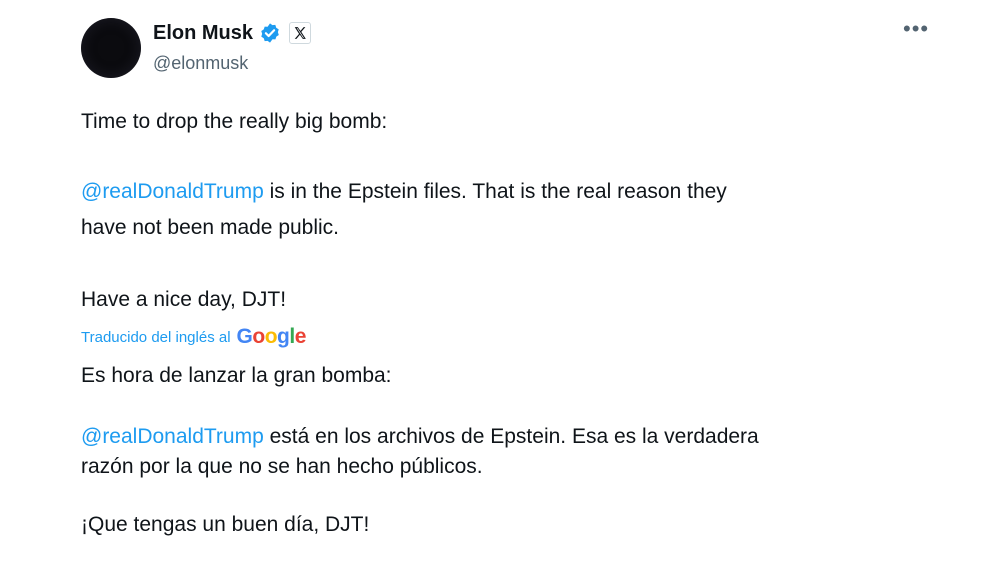 The image size is (1004, 565). What do you see at coordinates (225, 524) in the screenshot?
I see `translated-line-4: ¡Que tengas un buen día, DJT!` at bounding box center [225, 524].